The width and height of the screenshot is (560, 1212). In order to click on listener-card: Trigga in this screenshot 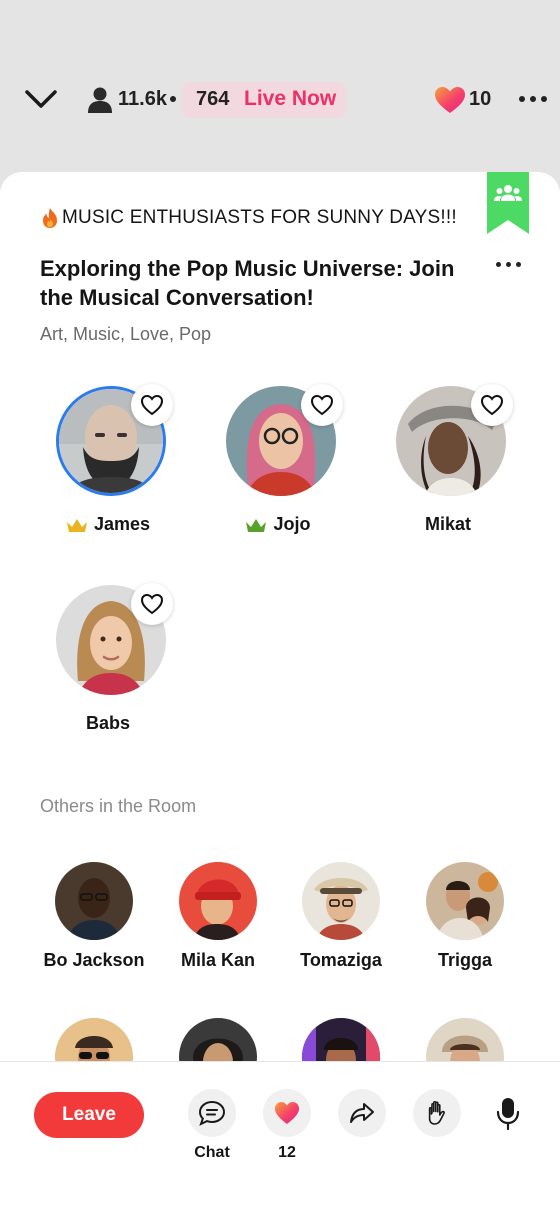, I will do `click(465, 924)`.